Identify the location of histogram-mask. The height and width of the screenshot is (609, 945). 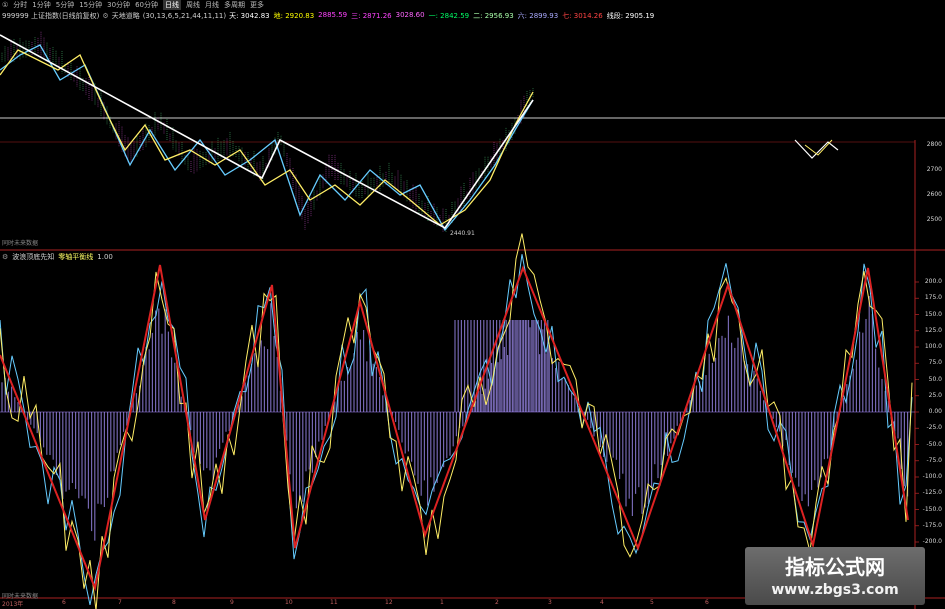
(502, 294).